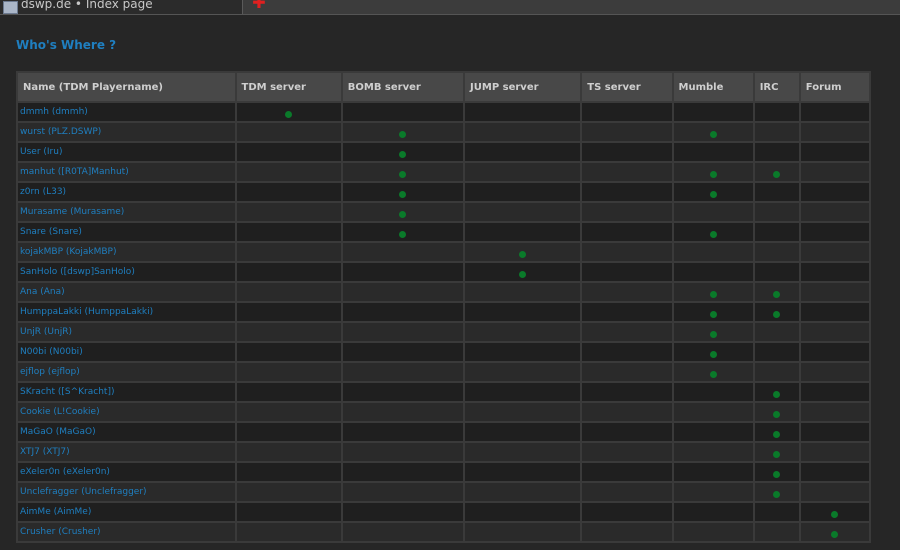  Describe the element at coordinates (49, 492) in the screenshot. I see `player-name-link: Unclefragger` at that location.